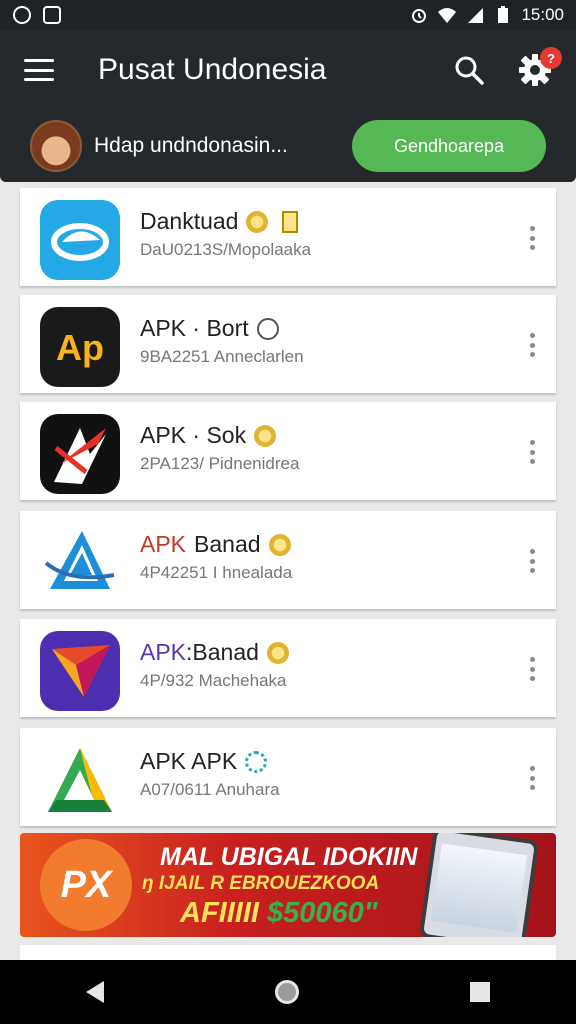 This screenshot has height=1024, width=576. What do you see at coordinates (80, 563) in the screenshot?
I see `blue-a-icon` at bounding box center [80, 563].